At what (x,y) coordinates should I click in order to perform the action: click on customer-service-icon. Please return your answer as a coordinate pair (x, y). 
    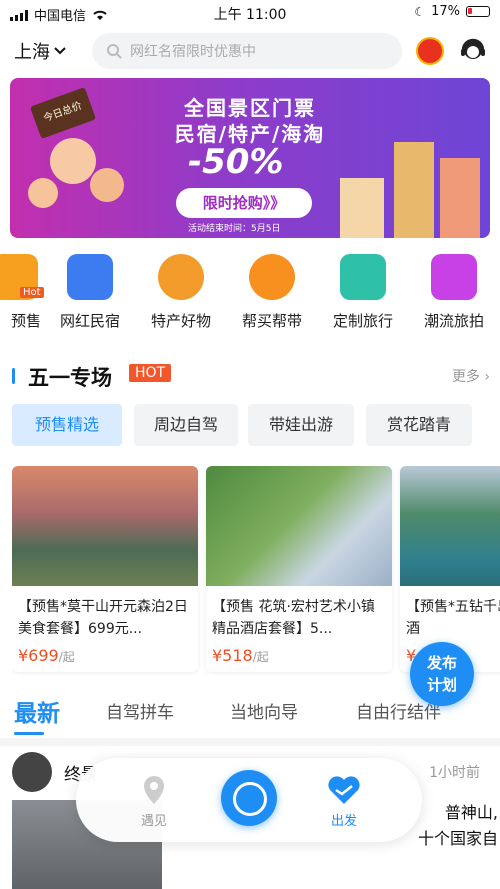
    Looking at the image, I should click on (473, 51).